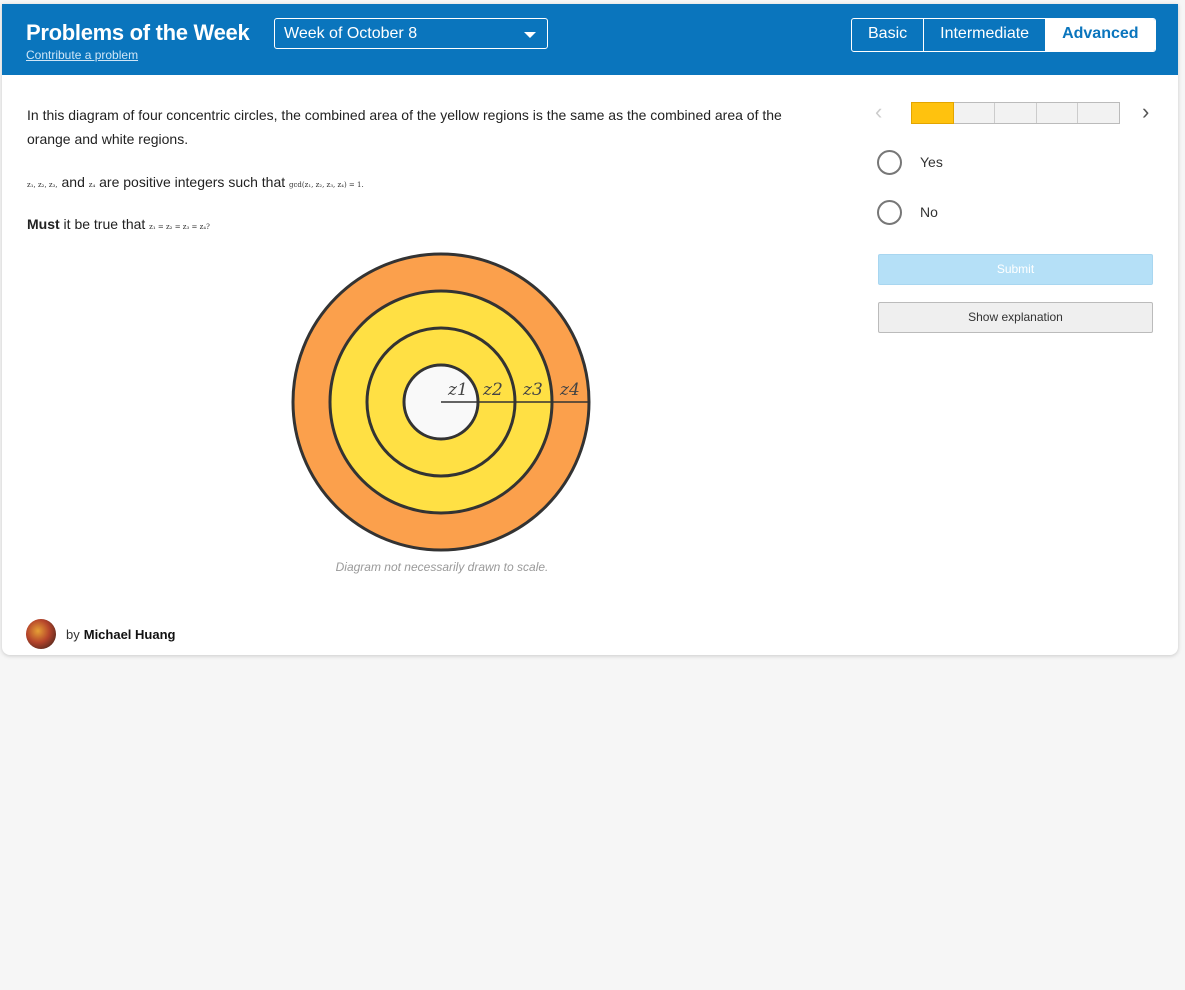  What do you see at coordinates (985, 35) in the screenshot?
I see `level-intermediate-button: Intermediate` at bounding box center [985, 35].